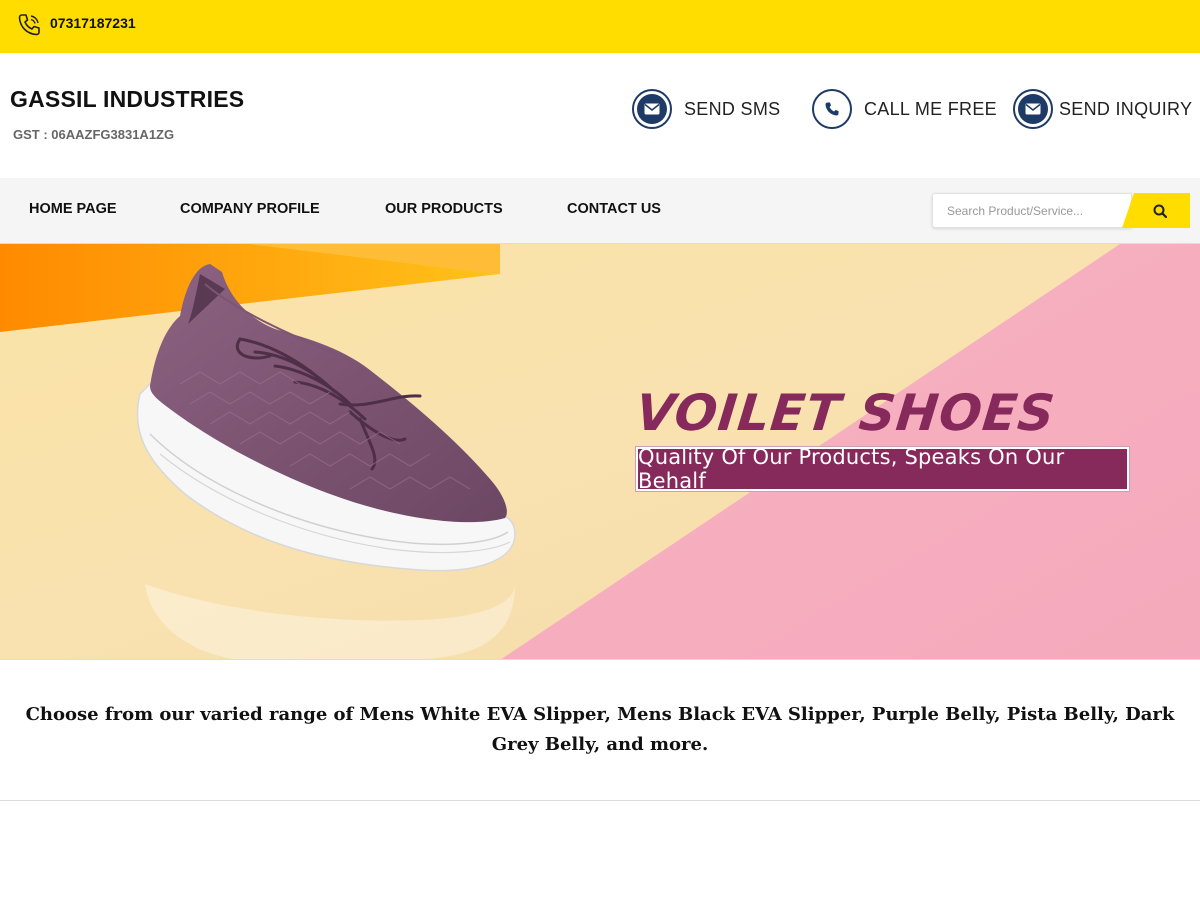 The height and width of the screenshot is (900, 1200). I want to click on company-name: GASSIL INDUSTRIES, so click(127, 99).